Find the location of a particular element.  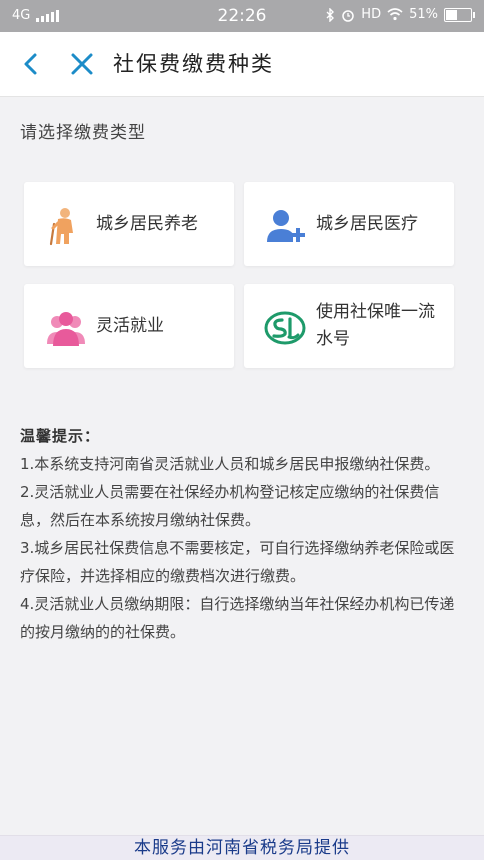

user-add-icon is located at coordinates (286, 226).